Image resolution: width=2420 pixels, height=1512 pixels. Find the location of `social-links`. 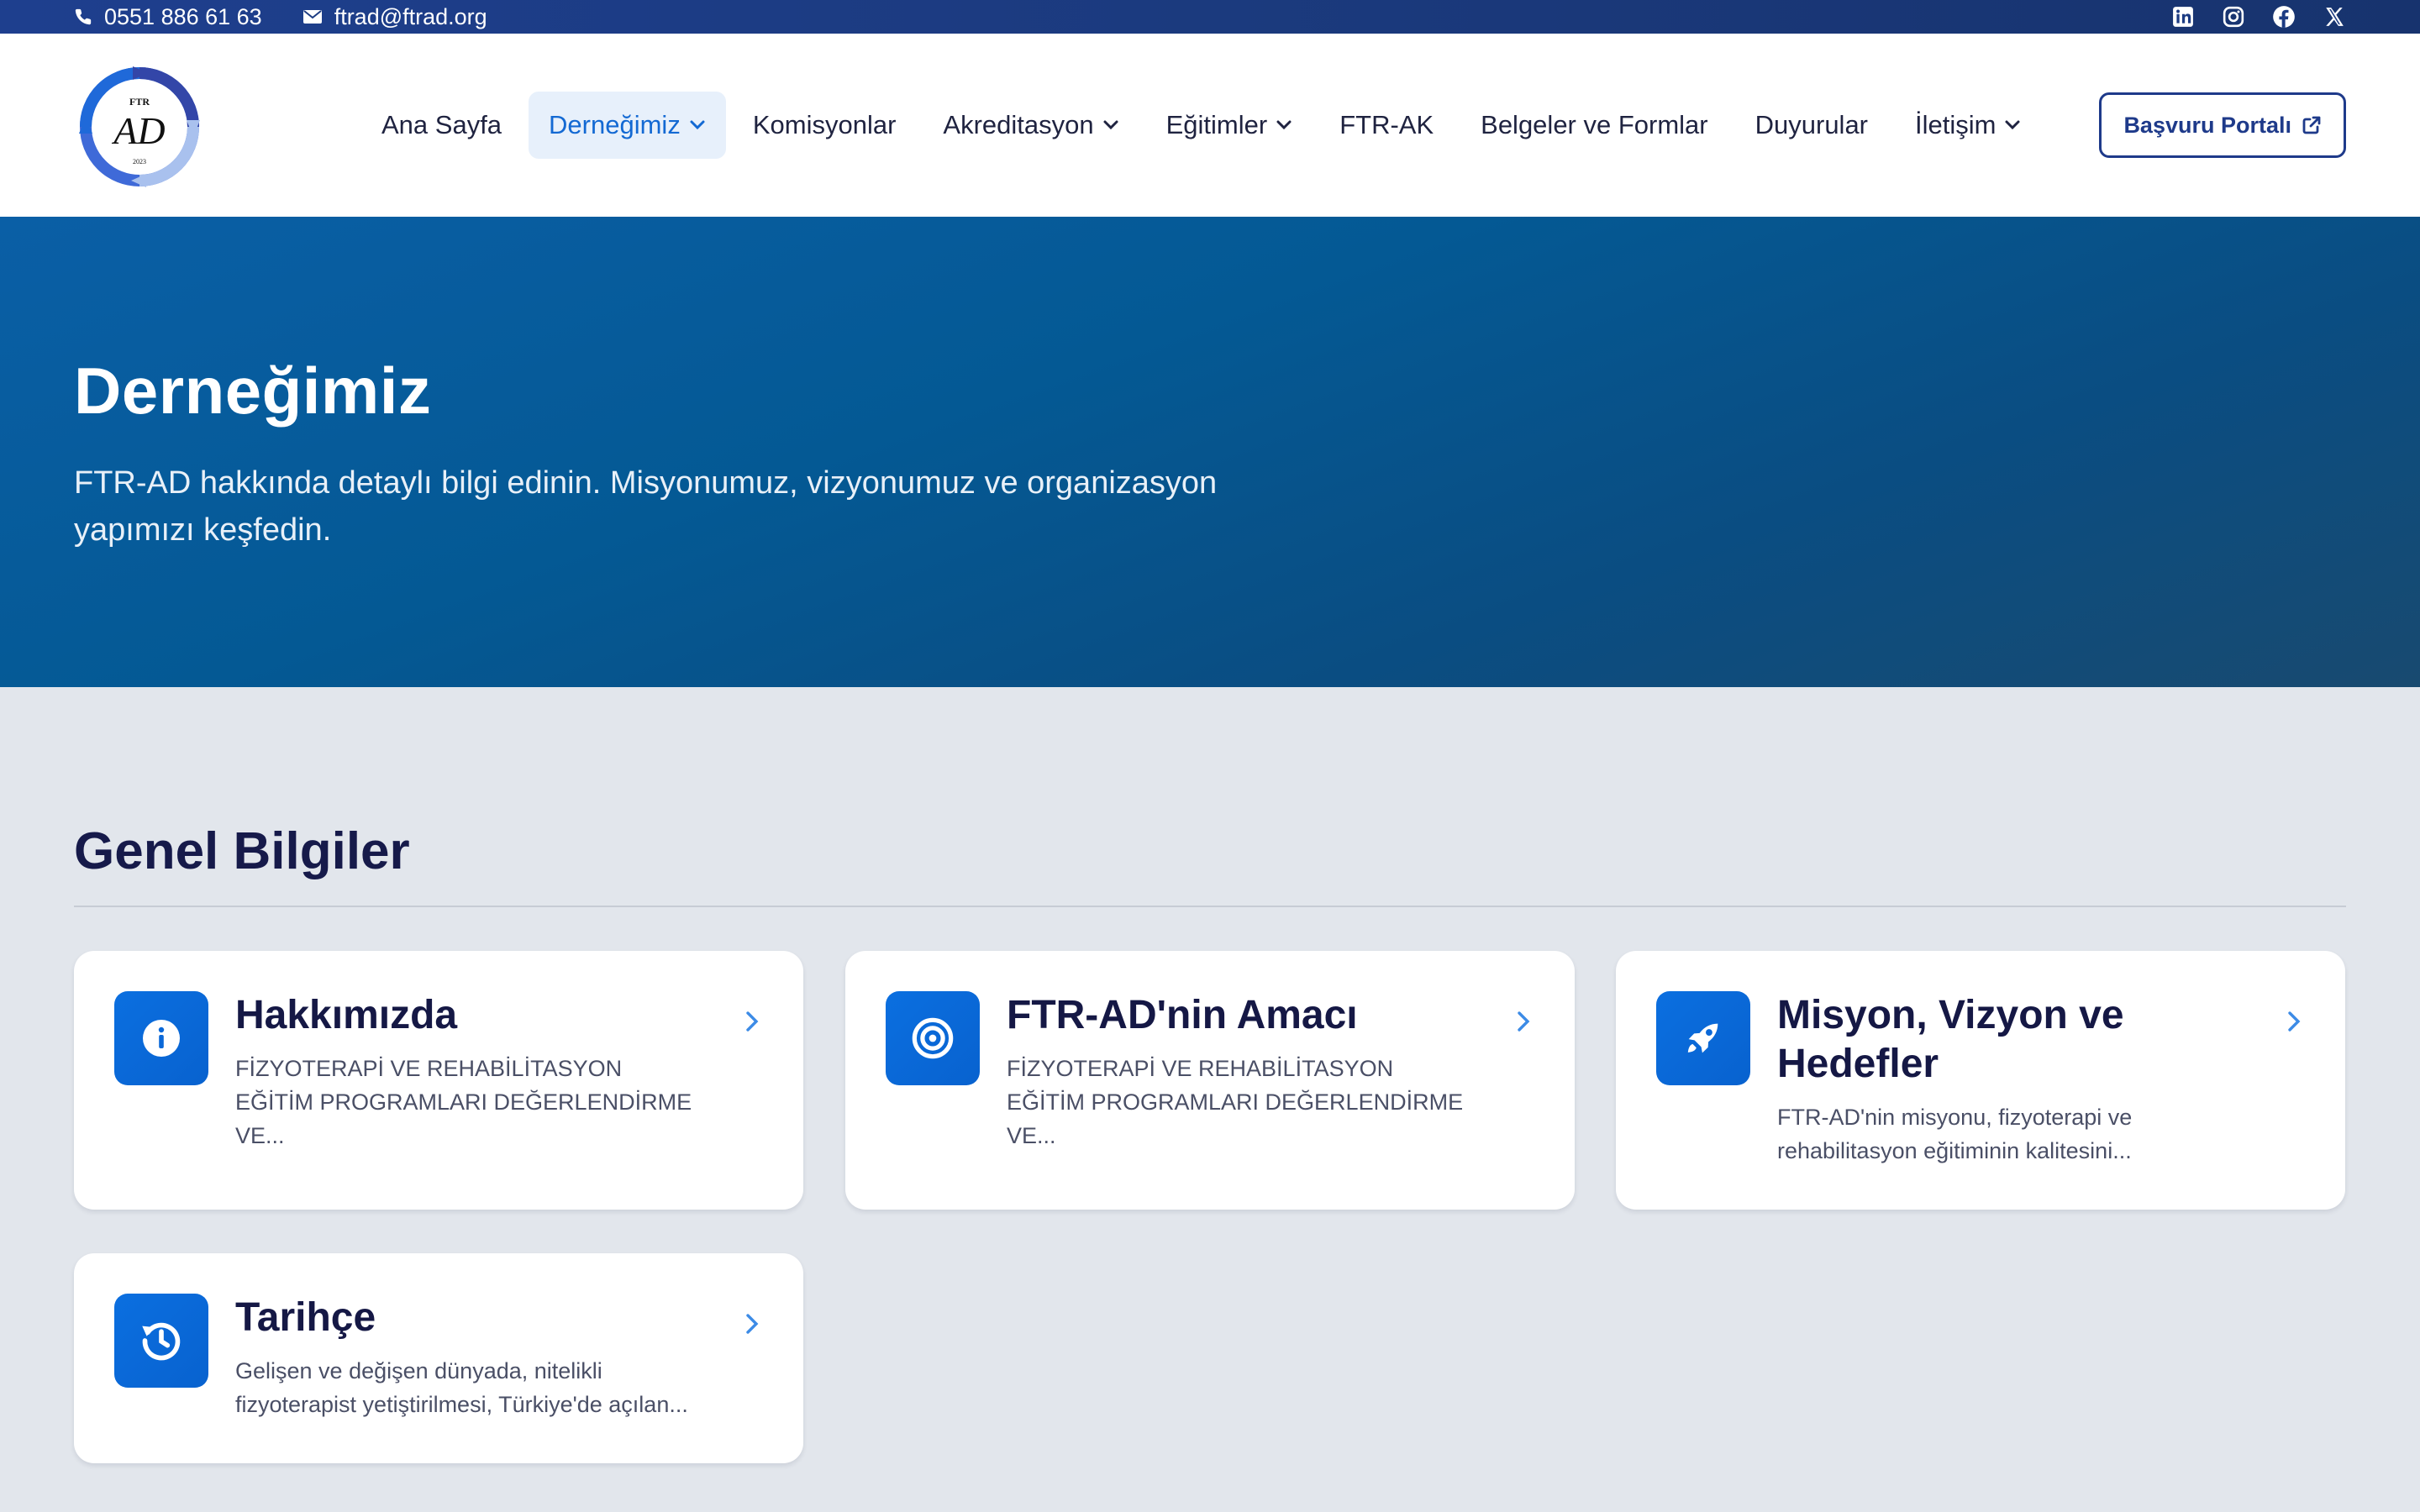

social-links is located at coordinates (2258, 17).